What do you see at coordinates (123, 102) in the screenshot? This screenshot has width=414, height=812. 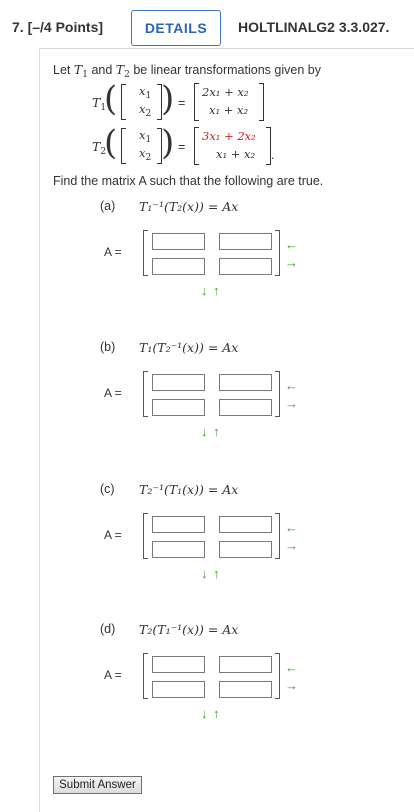 I see `t1-input-left-bracket` at bounding box center [123, 102].